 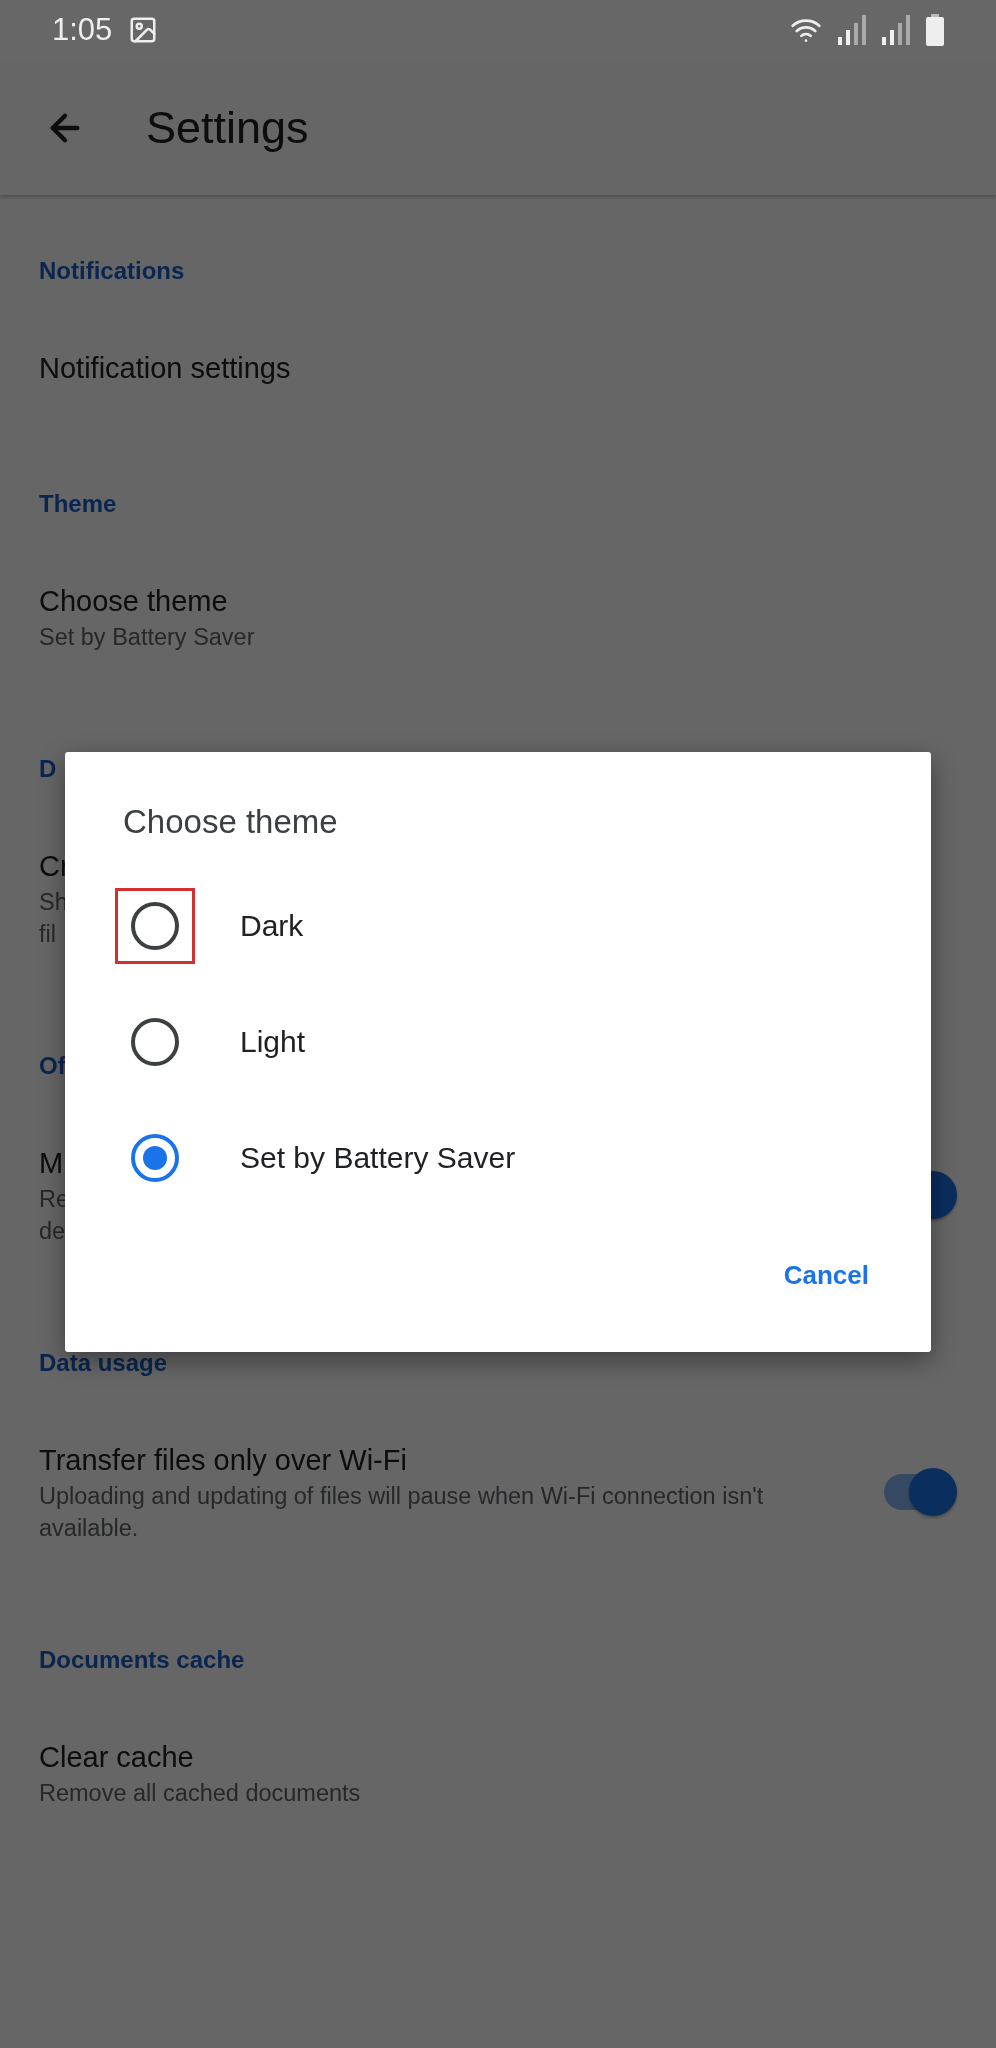 I want to click on cancel-button: Cancel, so click(x=826, y=1275).